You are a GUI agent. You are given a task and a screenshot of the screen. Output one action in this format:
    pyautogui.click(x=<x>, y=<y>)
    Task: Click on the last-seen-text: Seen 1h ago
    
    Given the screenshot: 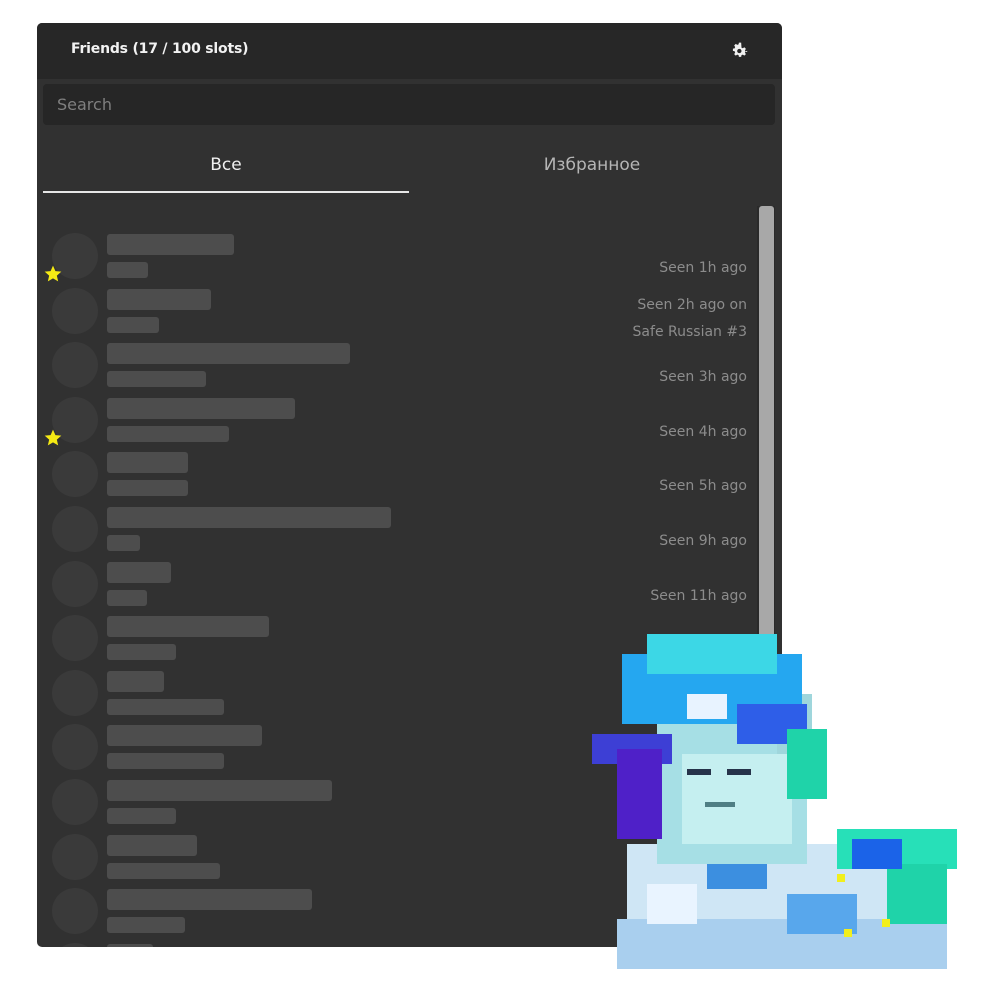 What is the action you would take?
    pyautogui.click(x=703, y=268)
    